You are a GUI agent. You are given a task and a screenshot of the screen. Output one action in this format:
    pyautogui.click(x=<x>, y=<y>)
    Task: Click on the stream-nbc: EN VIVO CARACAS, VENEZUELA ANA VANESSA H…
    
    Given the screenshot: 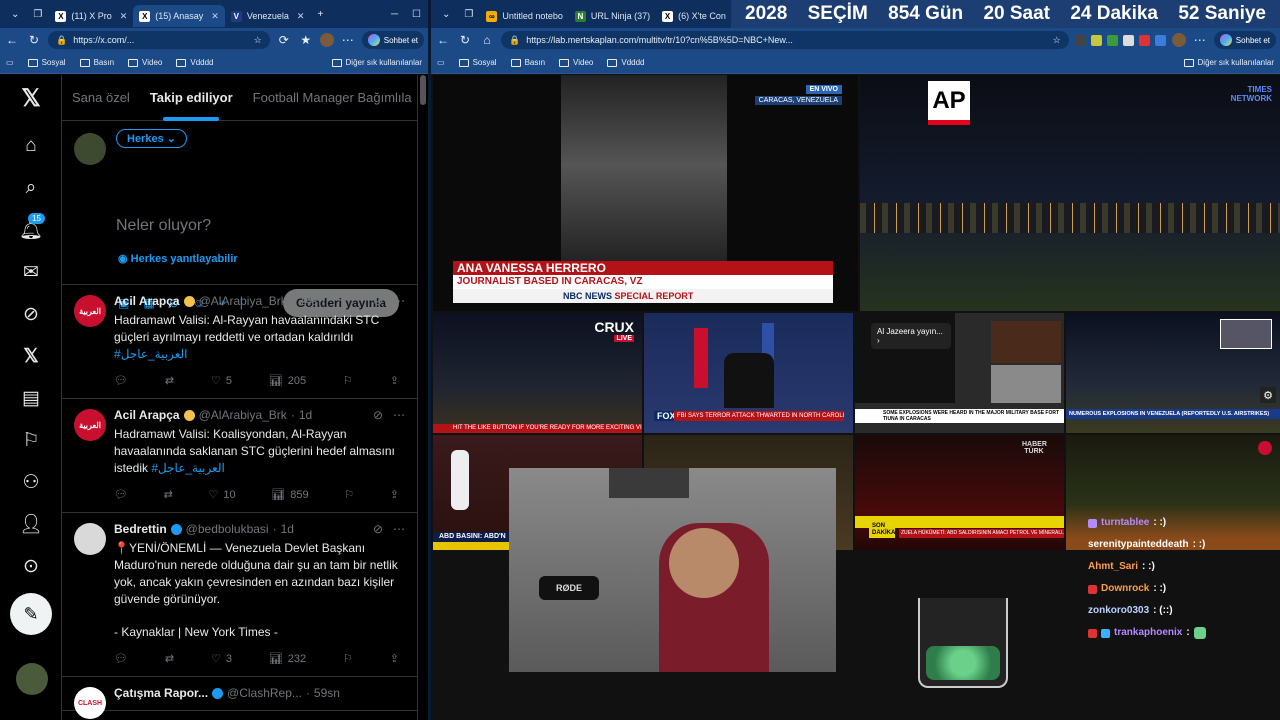 What is the action you would take?
    pyautogui.click(x=645, y=193)
    